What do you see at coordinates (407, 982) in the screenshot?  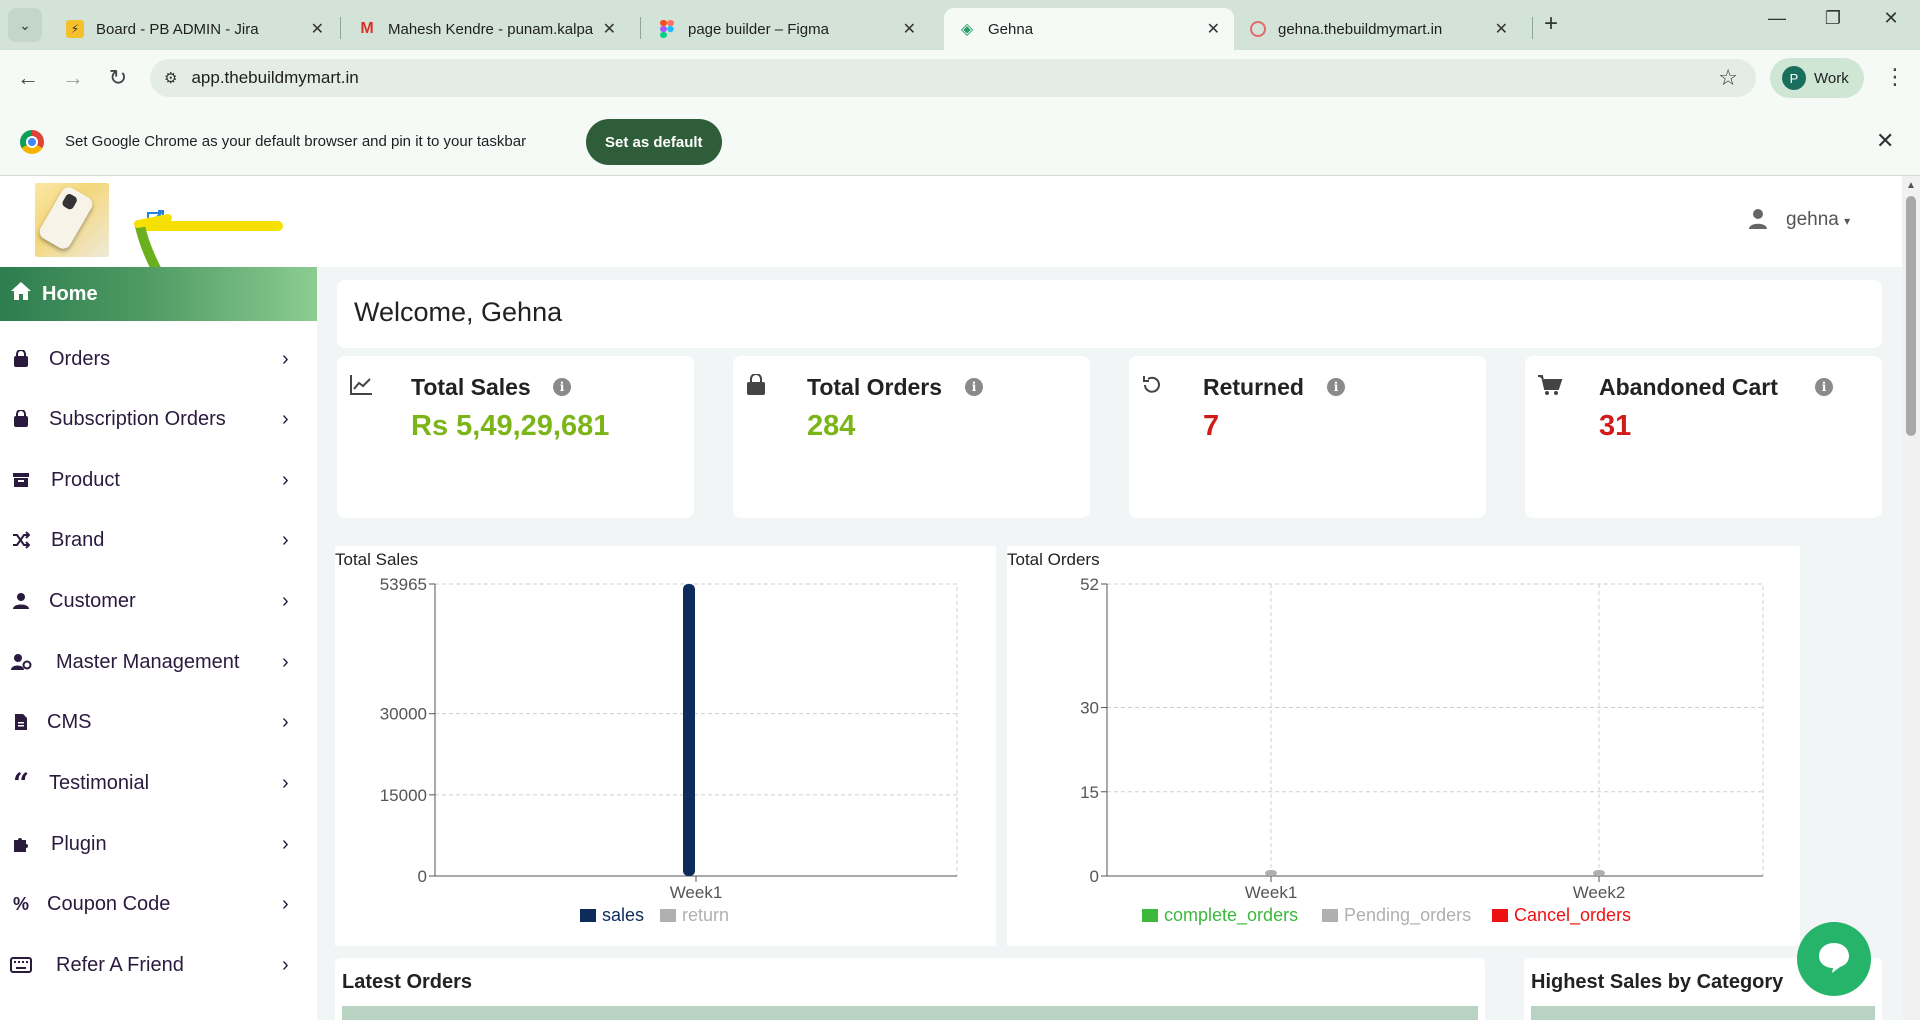 I see `panel-title: Latest Orders` at bounding box center [407, 982].